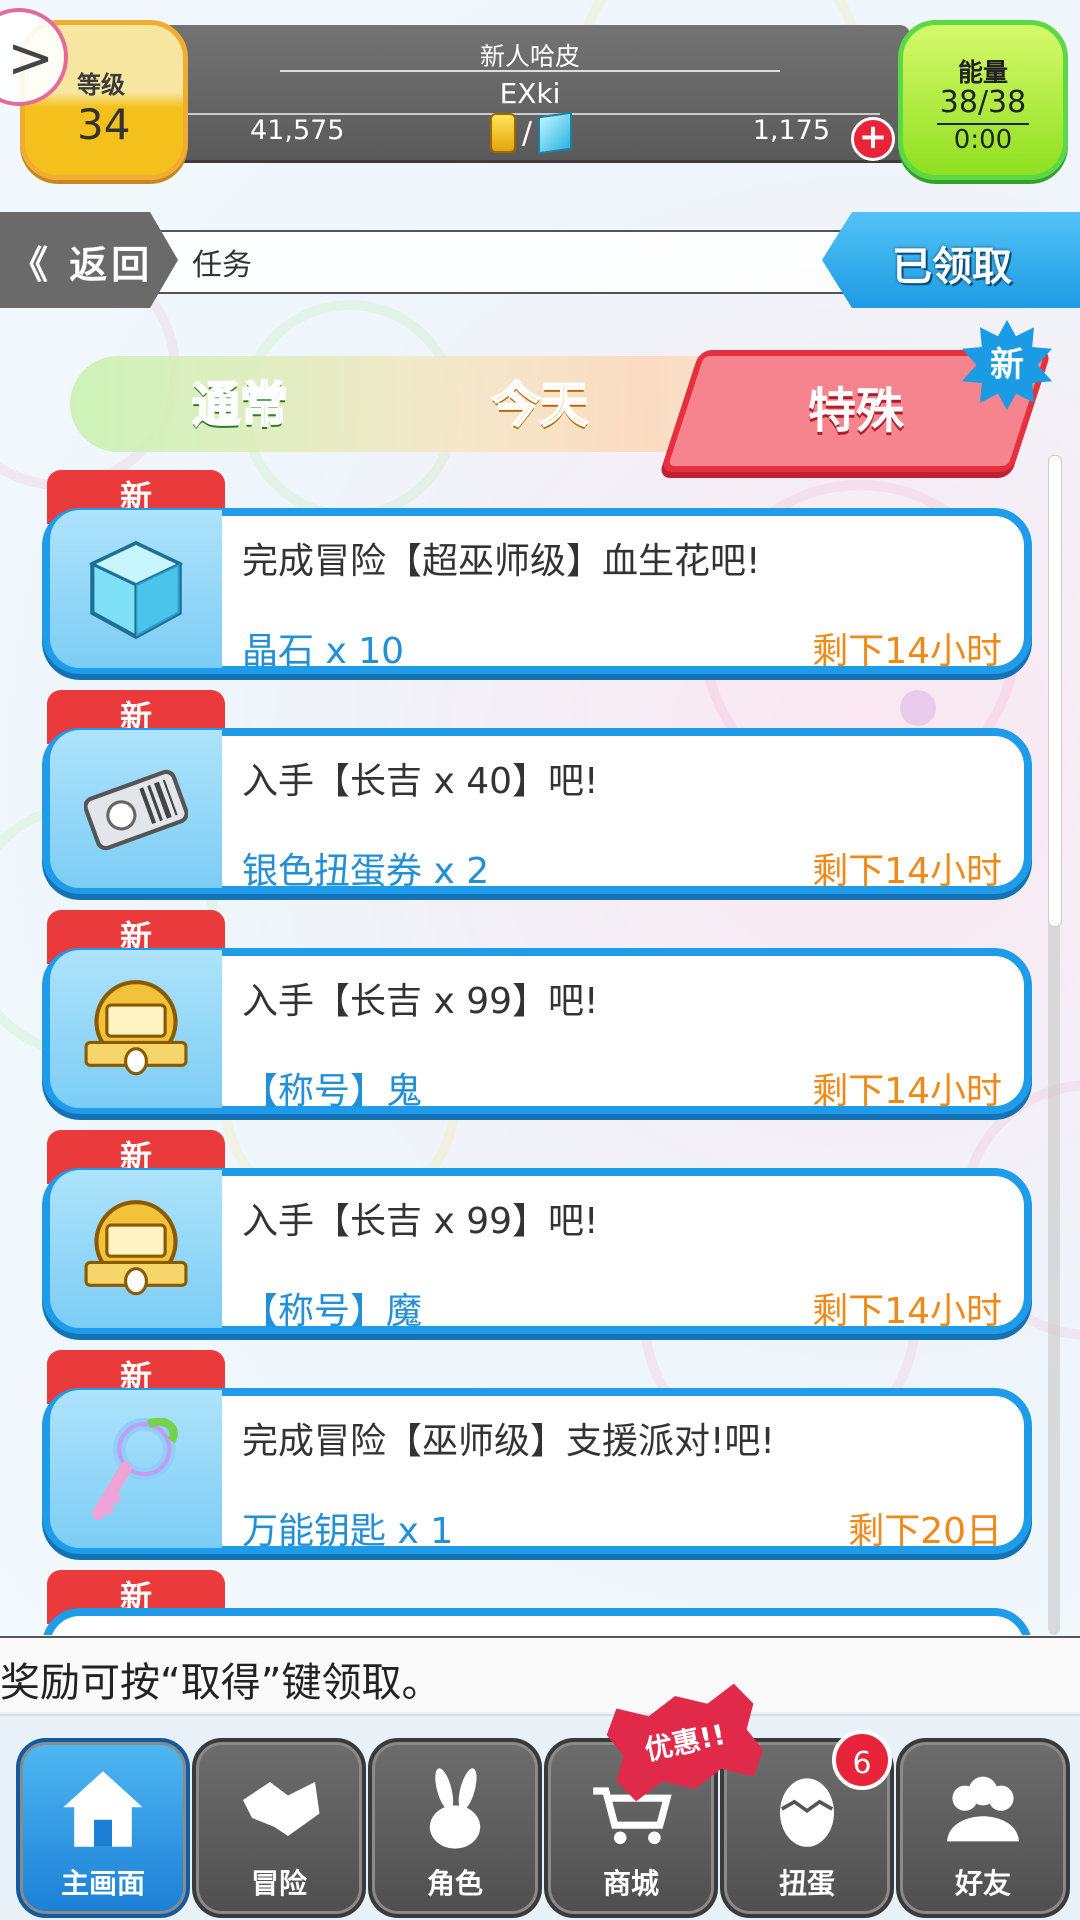 The image size is (1080, 1920). What do you see at coordinates (925, 1531) in the screenshot?
I see `mission-remaining: 剩下20日` at bounding box center [925, 1531].